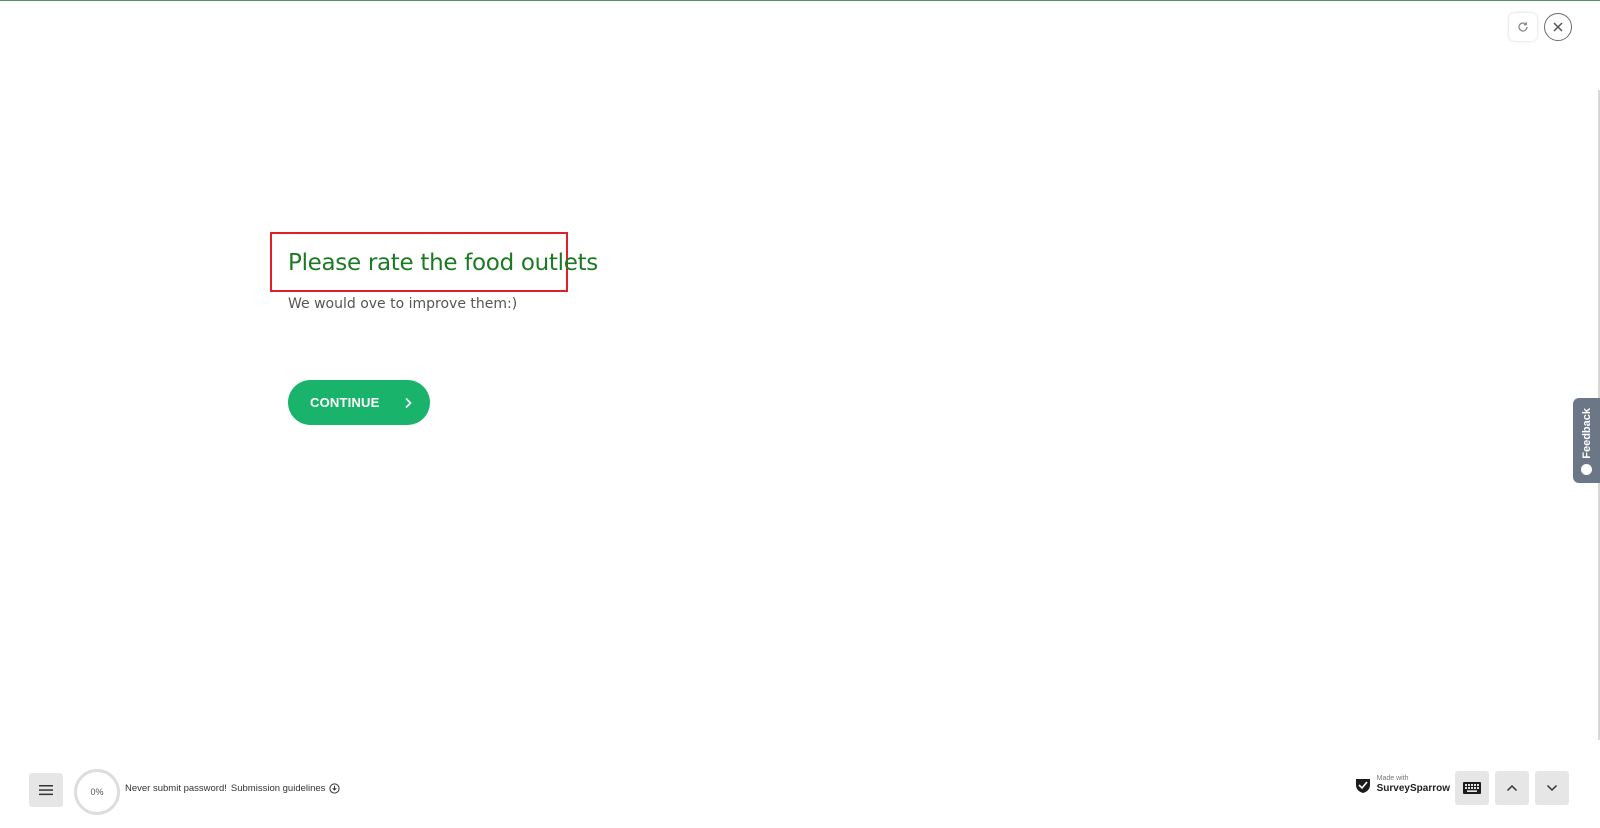 Image resolution: width=1600 pixels, height=828 pixels. I want to click on navigation-buttons, so click(1512, 788).